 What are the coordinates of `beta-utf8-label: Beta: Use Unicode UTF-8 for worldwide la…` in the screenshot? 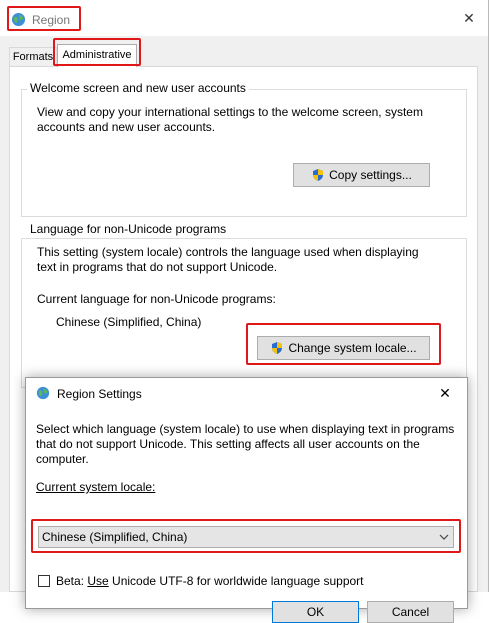 It's located at (210, 581).